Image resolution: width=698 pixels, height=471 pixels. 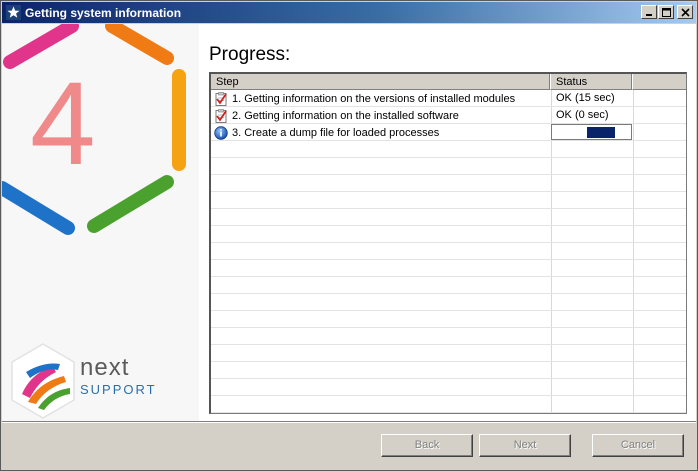 I want to click on window-title: Getting system information, so click(x=103, y=13).